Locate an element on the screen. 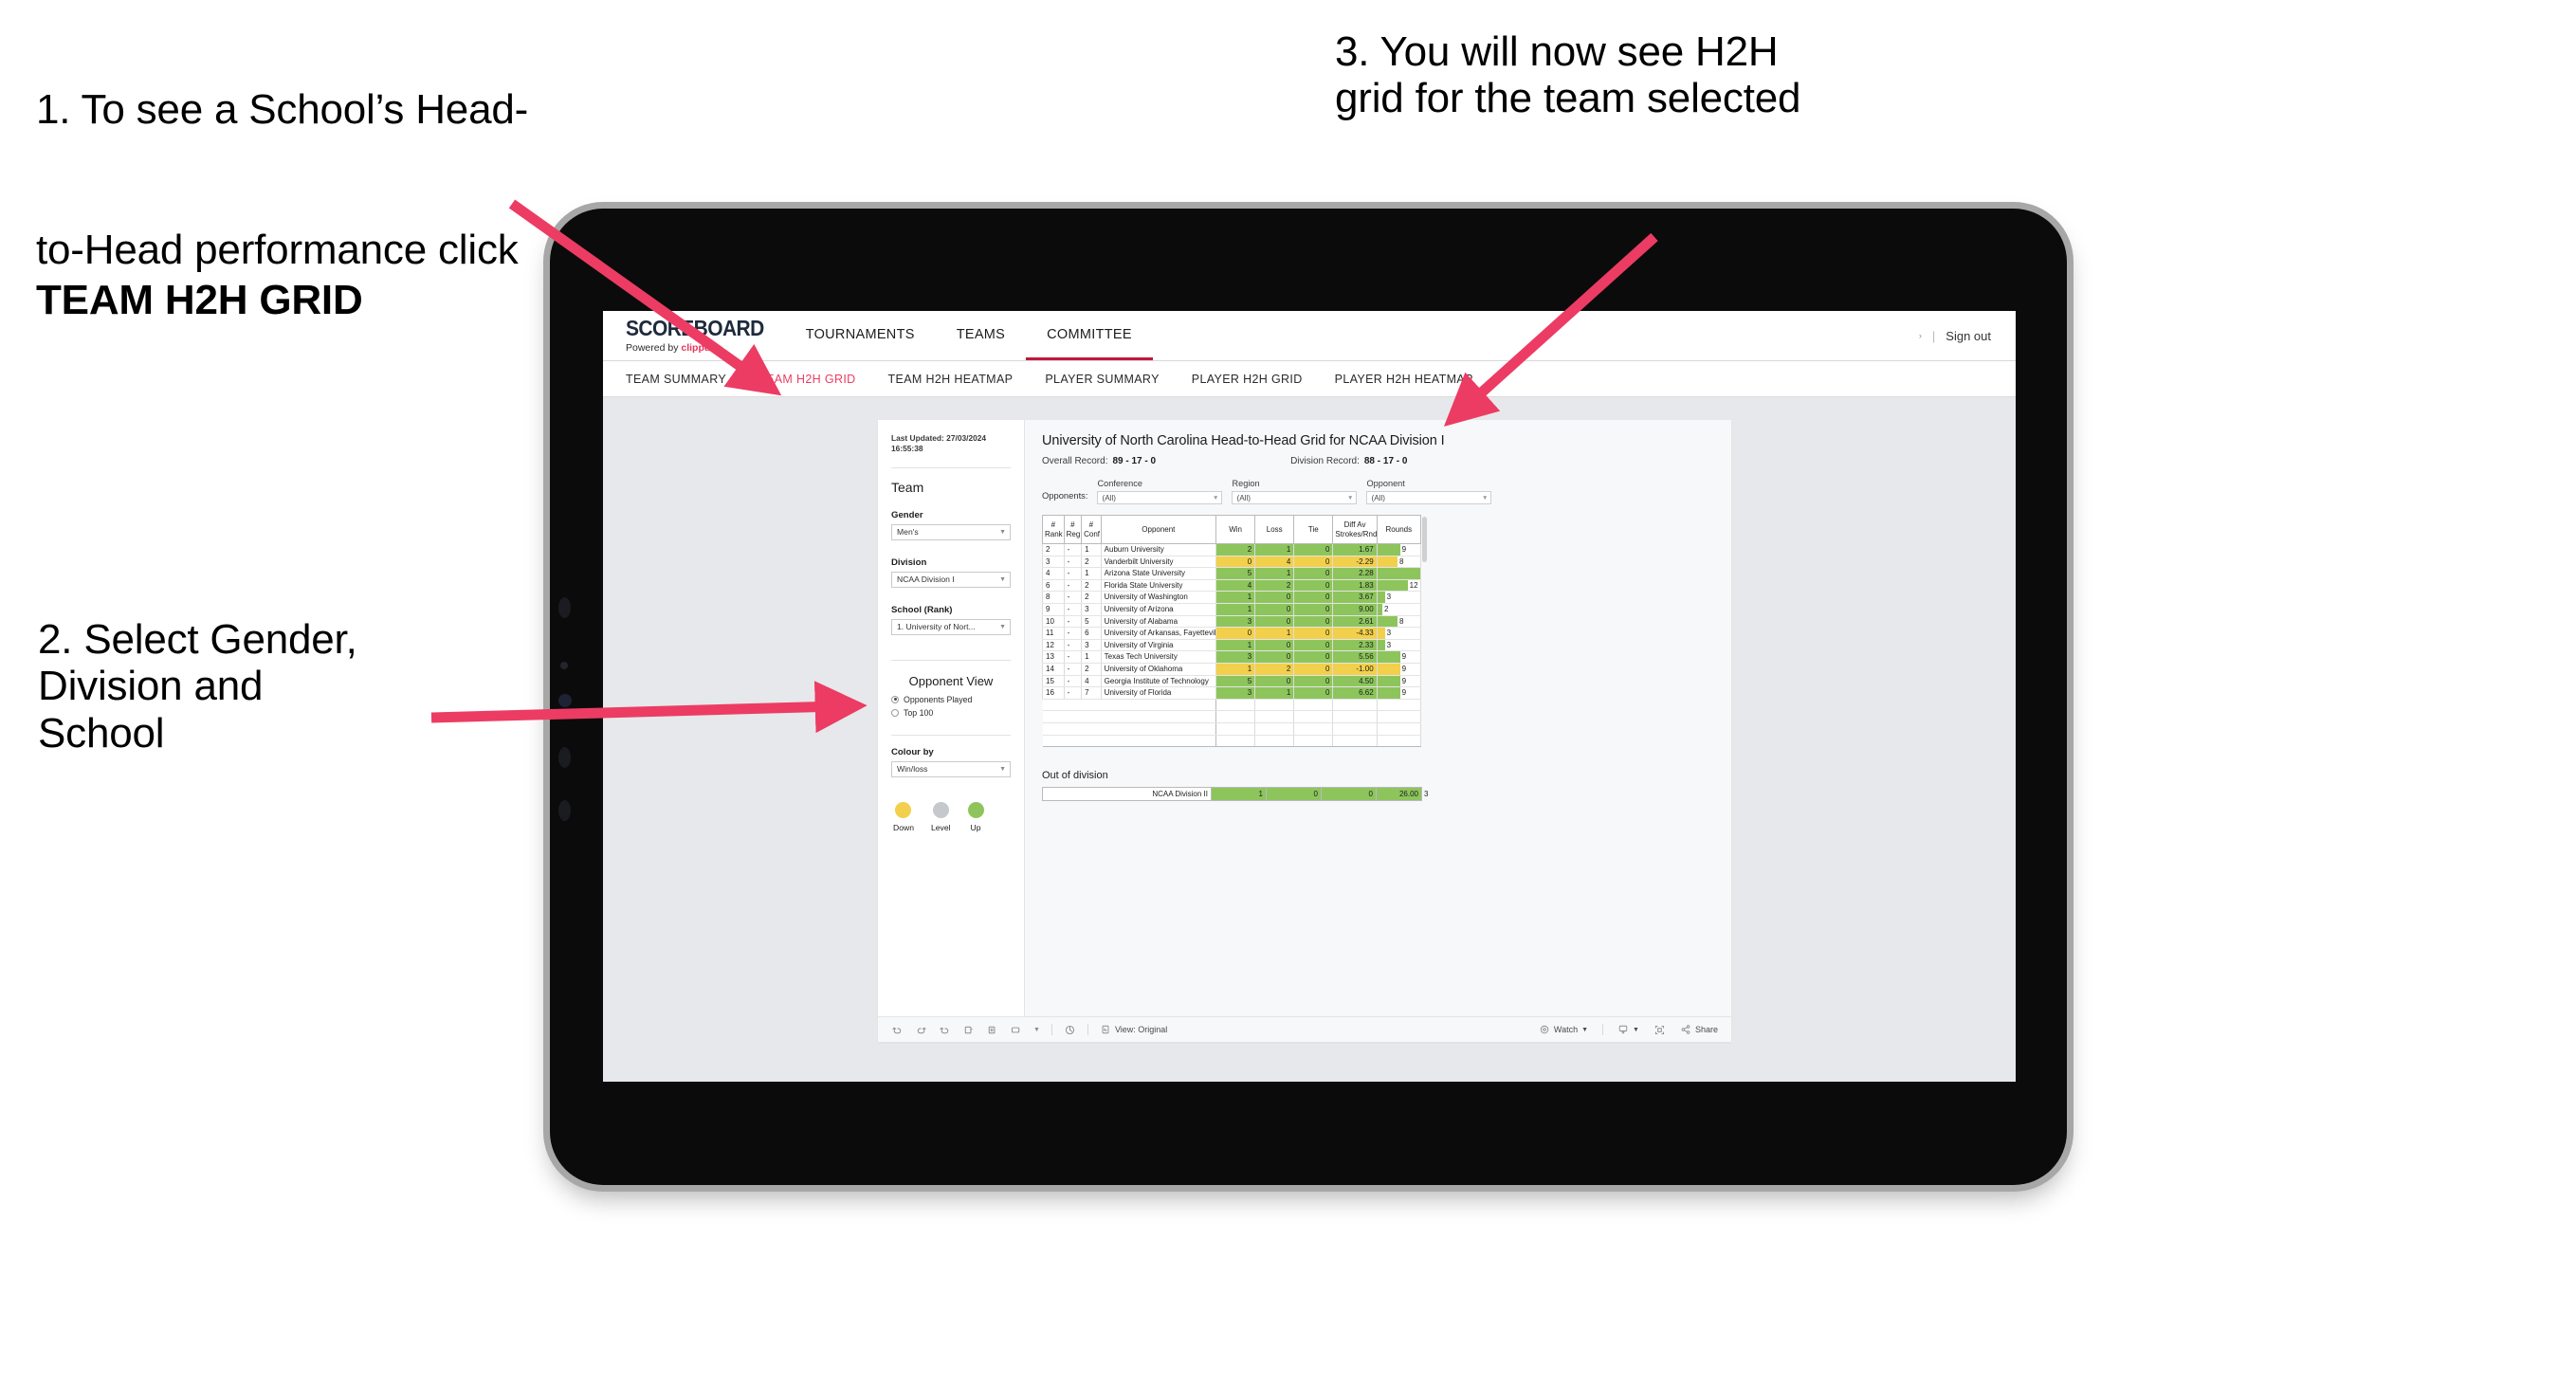 This screenshot has width=2576, height=1386. share-button: Share is located at coordinates (1699, 1029).